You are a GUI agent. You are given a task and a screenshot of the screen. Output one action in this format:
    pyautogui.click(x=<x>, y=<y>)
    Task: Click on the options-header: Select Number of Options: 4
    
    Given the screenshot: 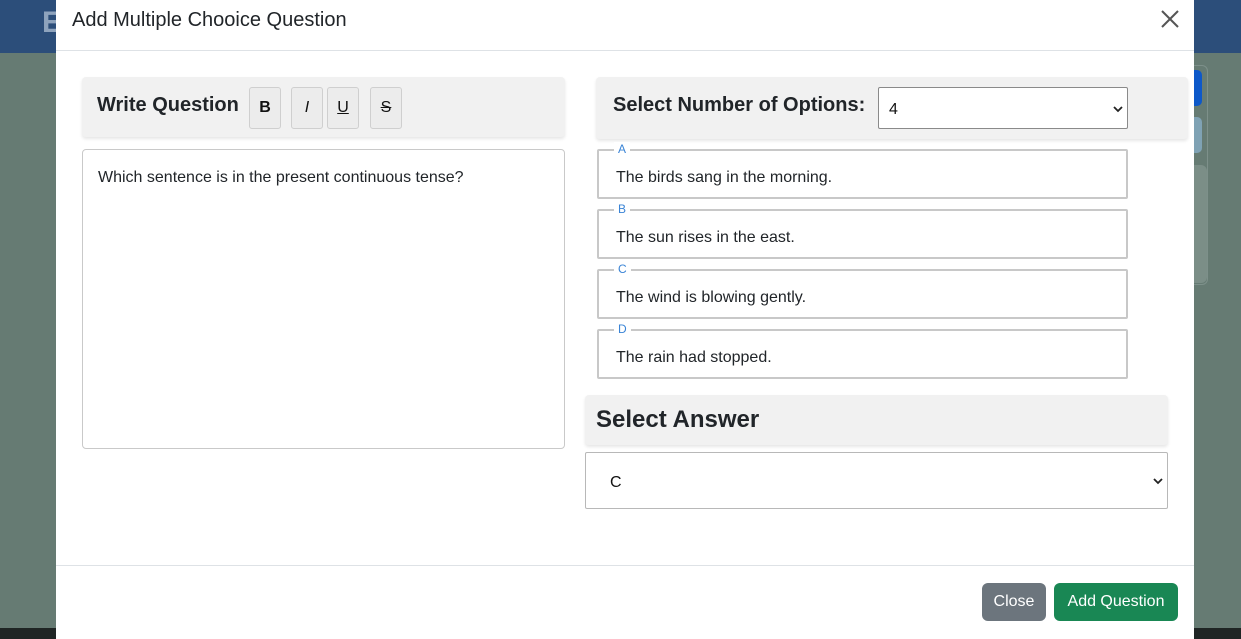 What is the action you would take?
    pyautogui.click(x=892, y=108)
    